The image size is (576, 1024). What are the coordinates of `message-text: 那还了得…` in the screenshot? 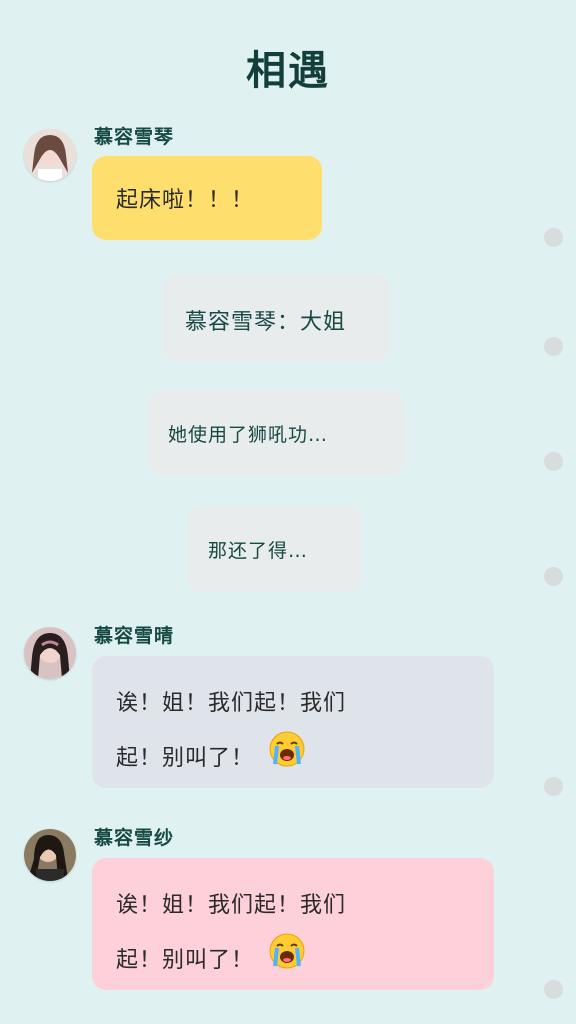 It's located at (258, 551).